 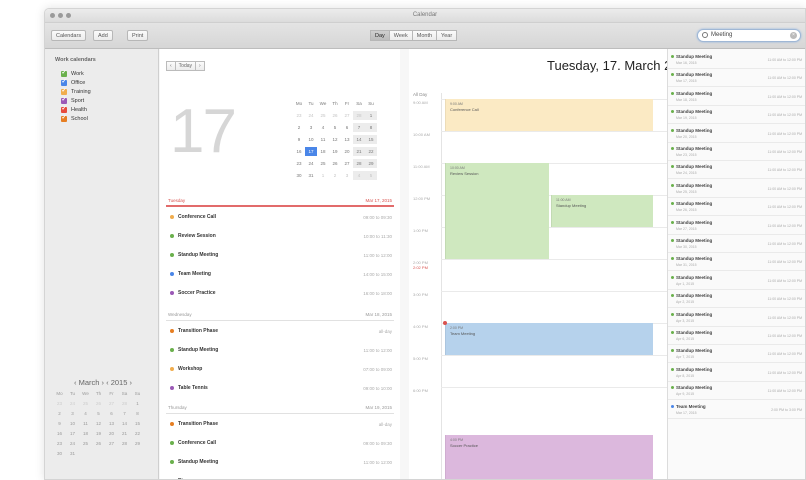 What do you see at coordinates (447, 35) in the screenshot?
I see `view-year-button: Year` at bounding box center [447, 35].